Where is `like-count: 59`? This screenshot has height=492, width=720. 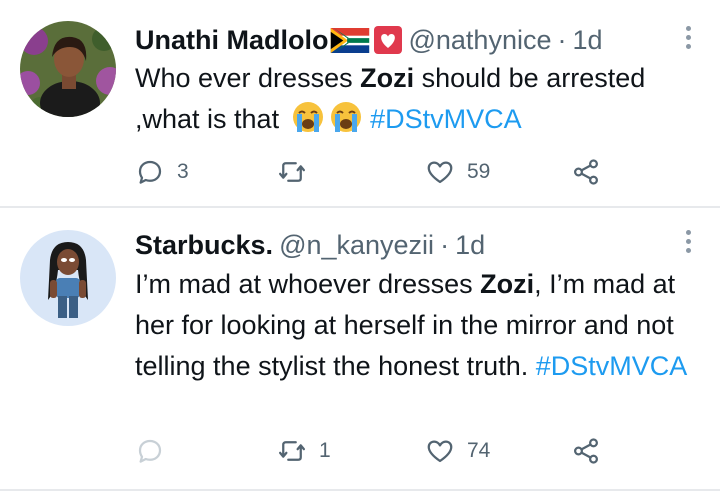
like-count: 59 is located at coordinates (479, 171).